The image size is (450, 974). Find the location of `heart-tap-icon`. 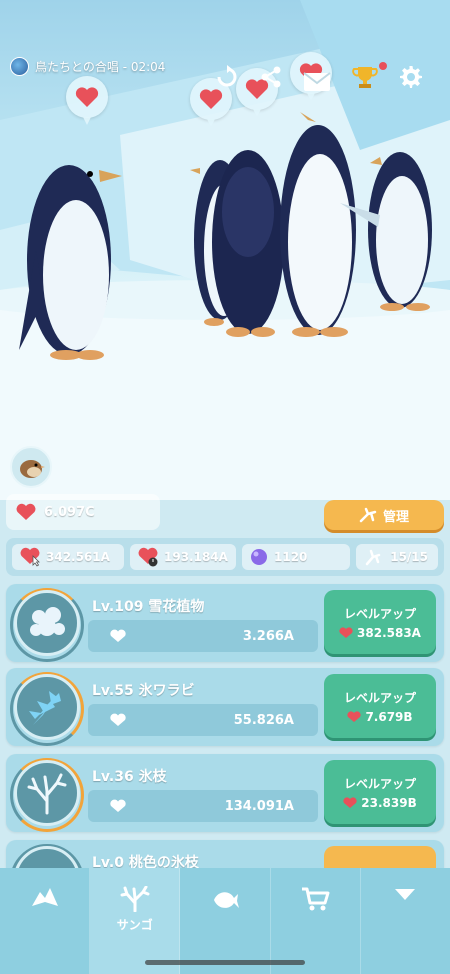

heart-tap-icon is located at coordinates (30, 557).